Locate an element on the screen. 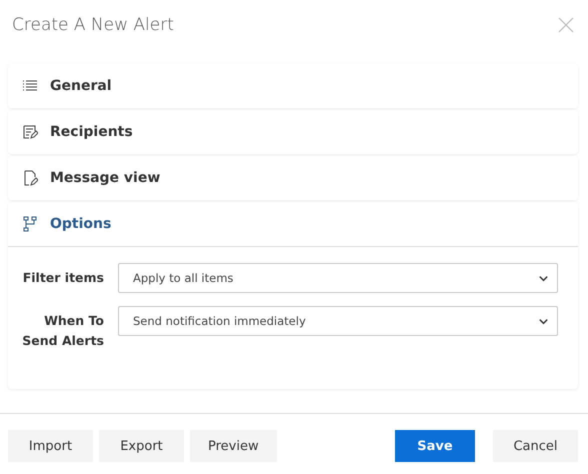  section-header: Recipients is located at coordinates (293, 132).